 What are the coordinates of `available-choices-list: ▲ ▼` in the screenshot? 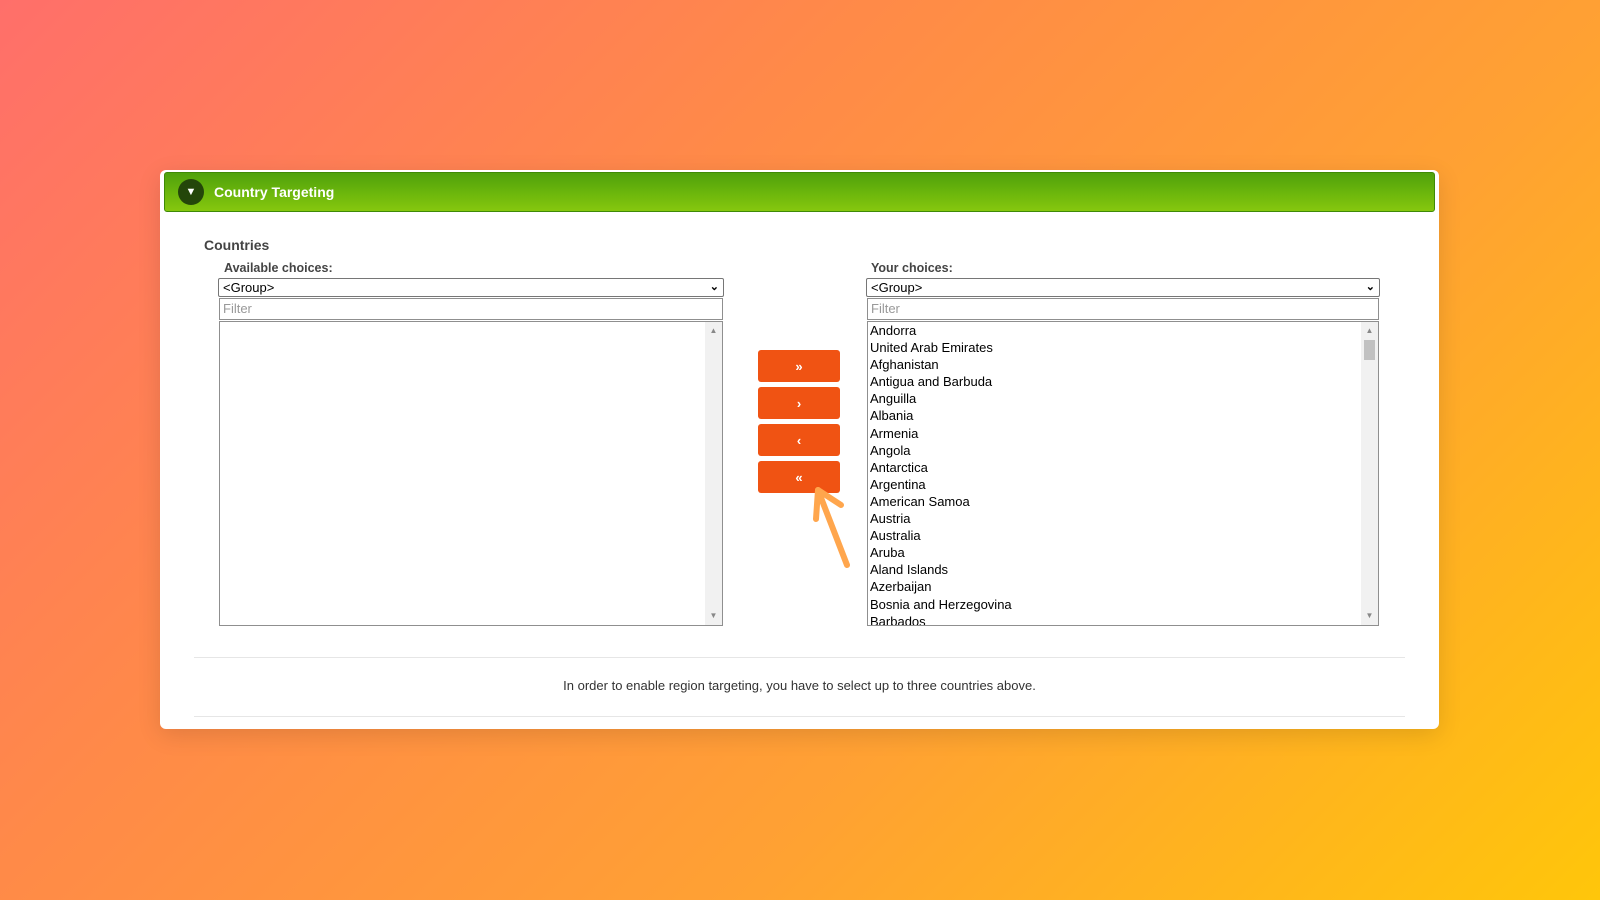 It's located at (471, 473).